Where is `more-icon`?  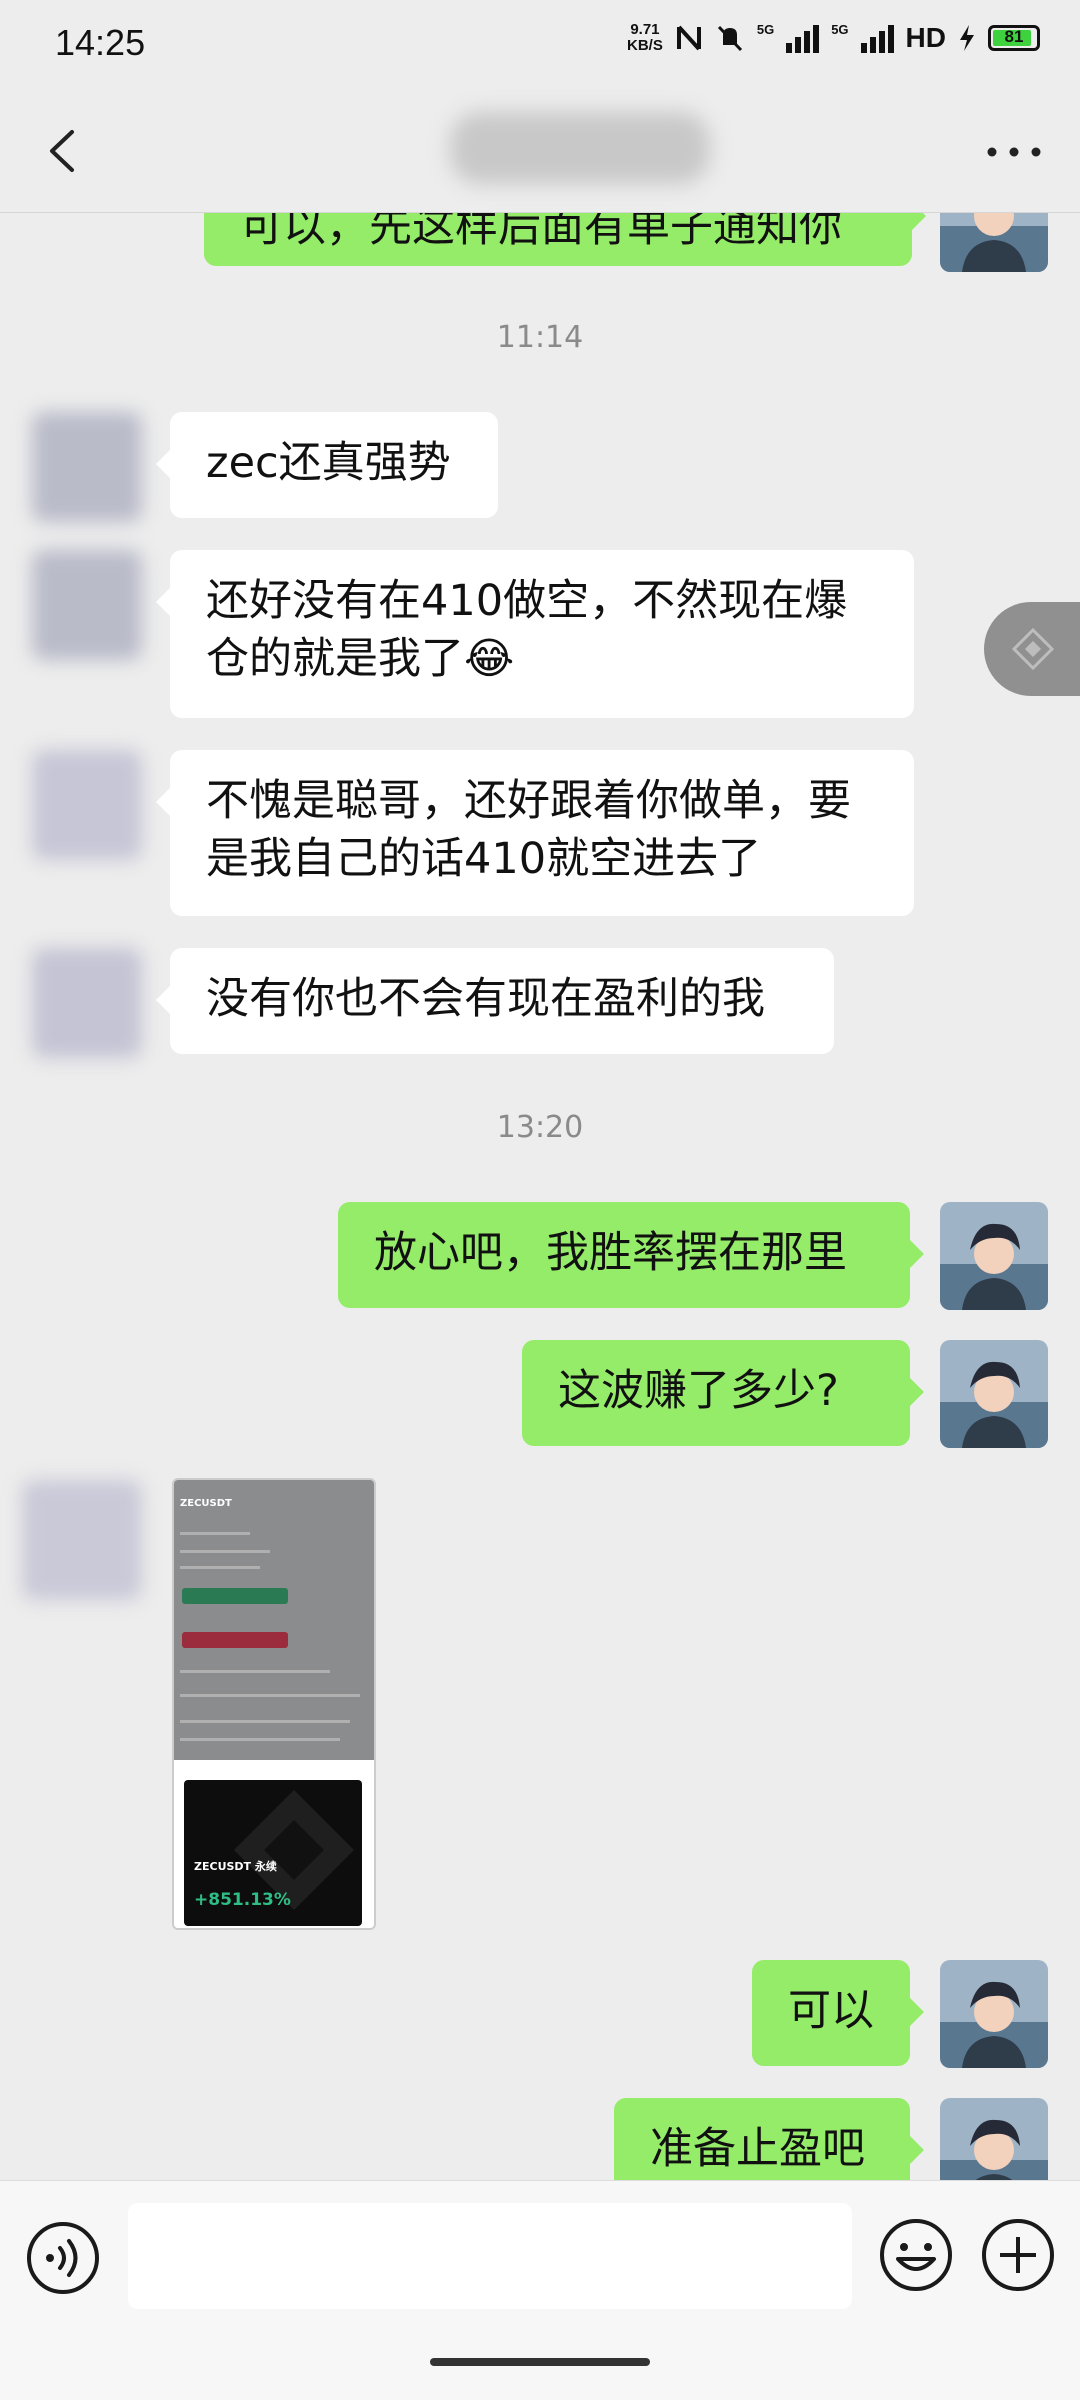
more-icon is located at coordinates (1014, 152).